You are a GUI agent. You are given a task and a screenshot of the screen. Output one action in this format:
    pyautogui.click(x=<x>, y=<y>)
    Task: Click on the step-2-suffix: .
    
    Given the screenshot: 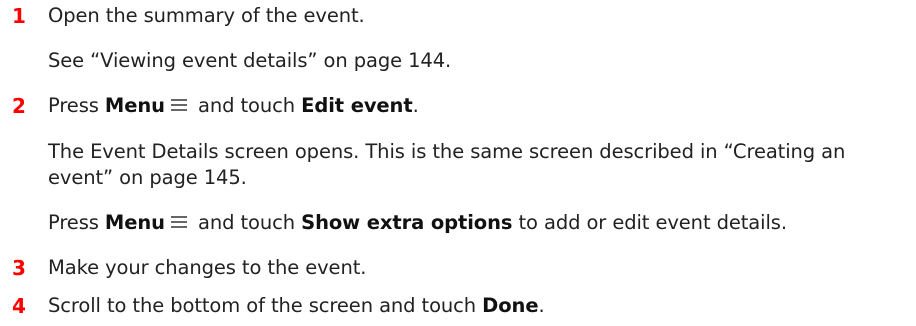 What is the action you would take?
    pyautogui.click(x=415, y=105)
    